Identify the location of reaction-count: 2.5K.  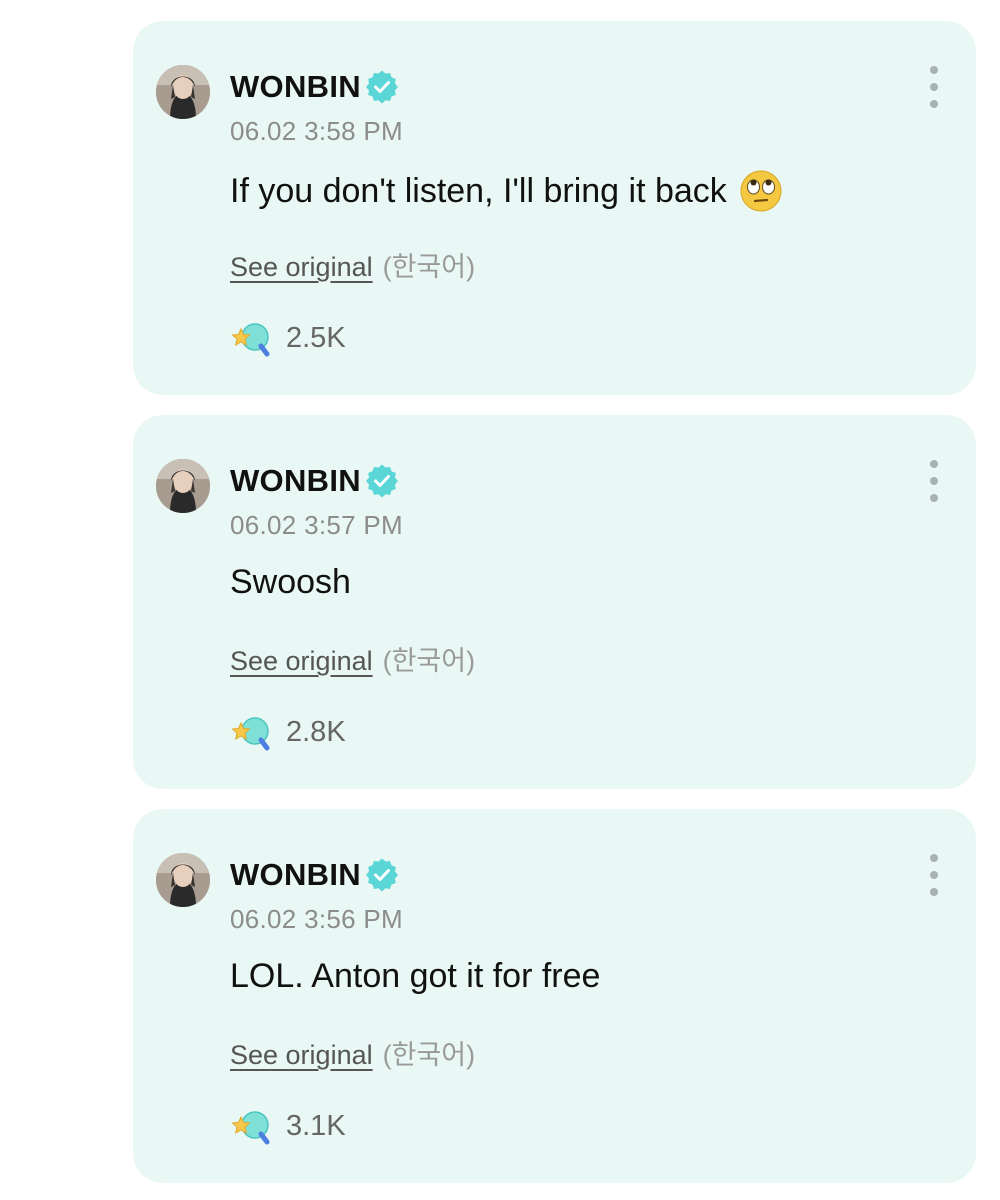
(316, 337).